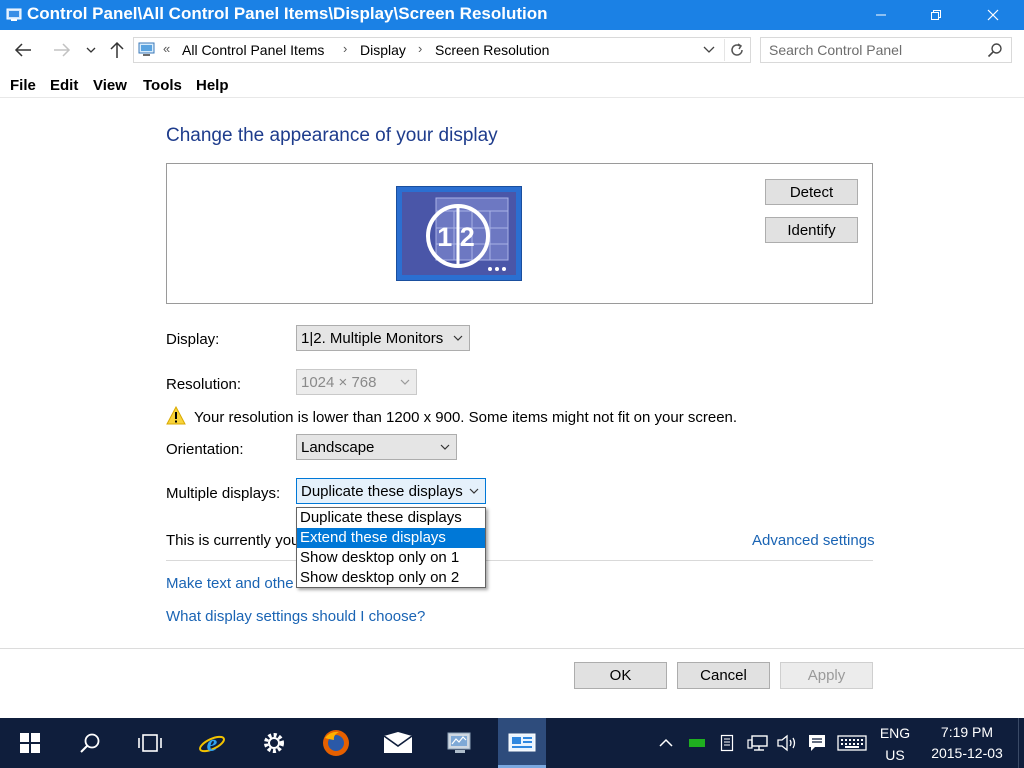  What do you see at coordinates (146, 49) in the screenshot?
I see `computer-icon` at bounding box center [146, 49].